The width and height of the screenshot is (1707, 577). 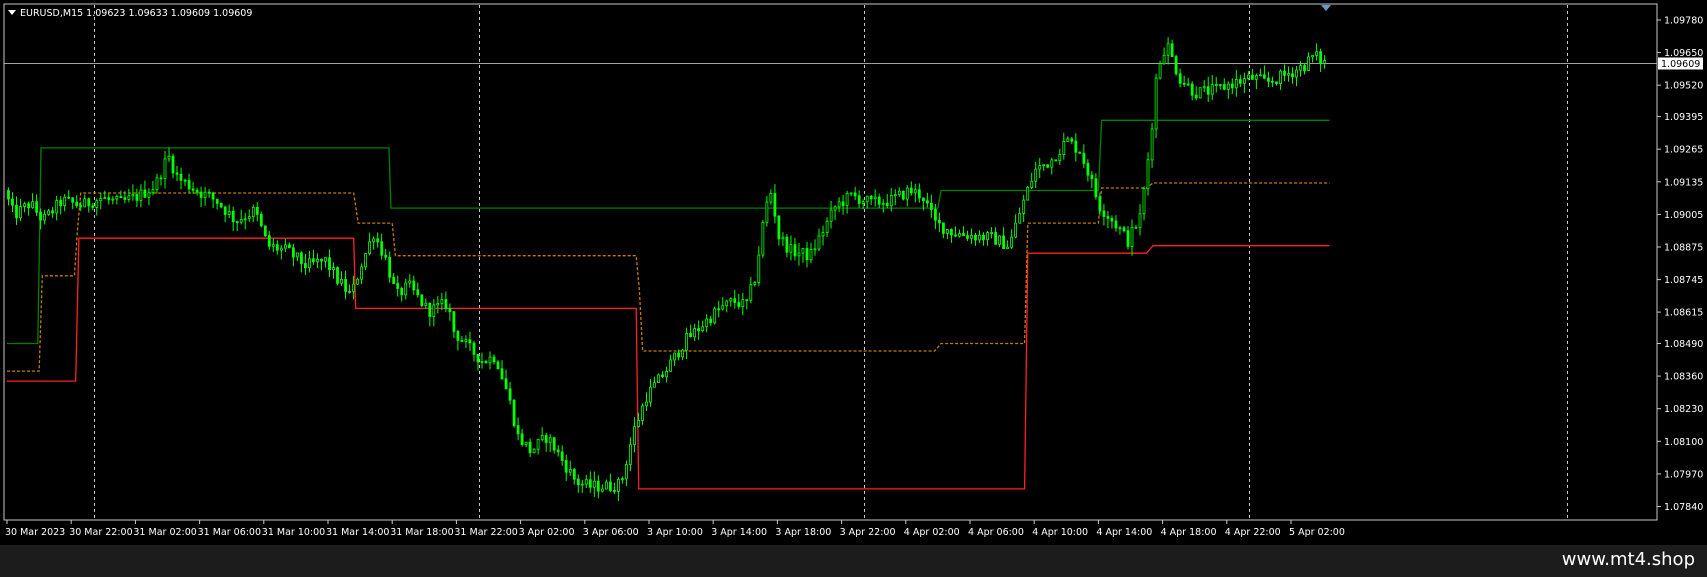 What do you see at coordinates (1683, 248) in the screenshot?
I see `y-tick-label: 1.08875` at bounding box center [1683, 248].